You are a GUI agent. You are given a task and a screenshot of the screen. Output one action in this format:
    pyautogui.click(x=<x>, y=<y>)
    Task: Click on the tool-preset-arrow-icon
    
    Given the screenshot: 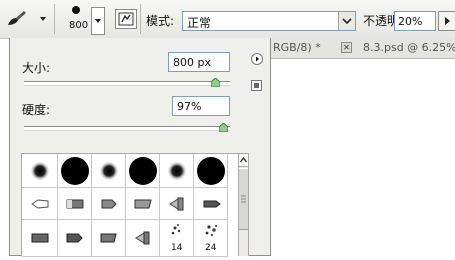 What is the action you would take?
    pyautogui.click(x=43, y=19)
    